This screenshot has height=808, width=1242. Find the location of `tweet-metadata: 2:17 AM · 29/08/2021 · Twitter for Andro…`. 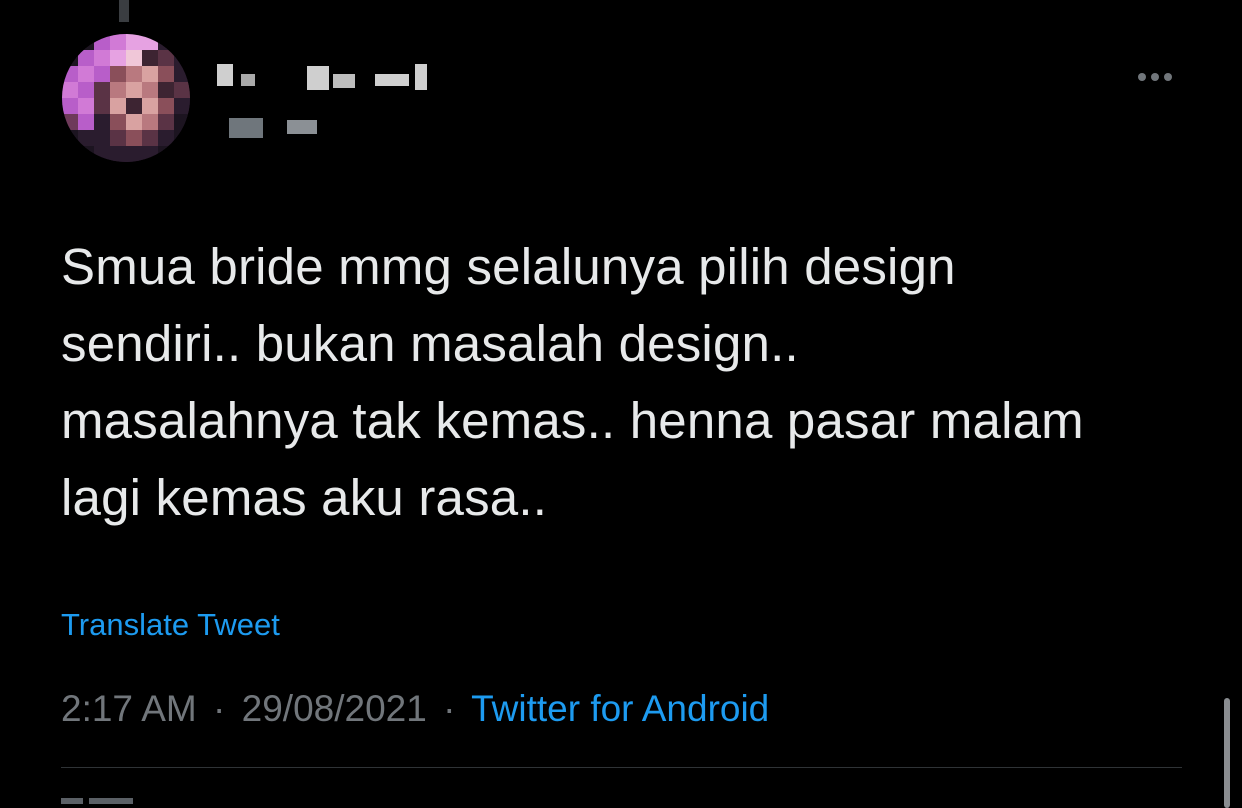

tweet-metadata: 2:17 AM · 29/08/2021 · Twitter for Andro… is located at coordinates (415, 709).